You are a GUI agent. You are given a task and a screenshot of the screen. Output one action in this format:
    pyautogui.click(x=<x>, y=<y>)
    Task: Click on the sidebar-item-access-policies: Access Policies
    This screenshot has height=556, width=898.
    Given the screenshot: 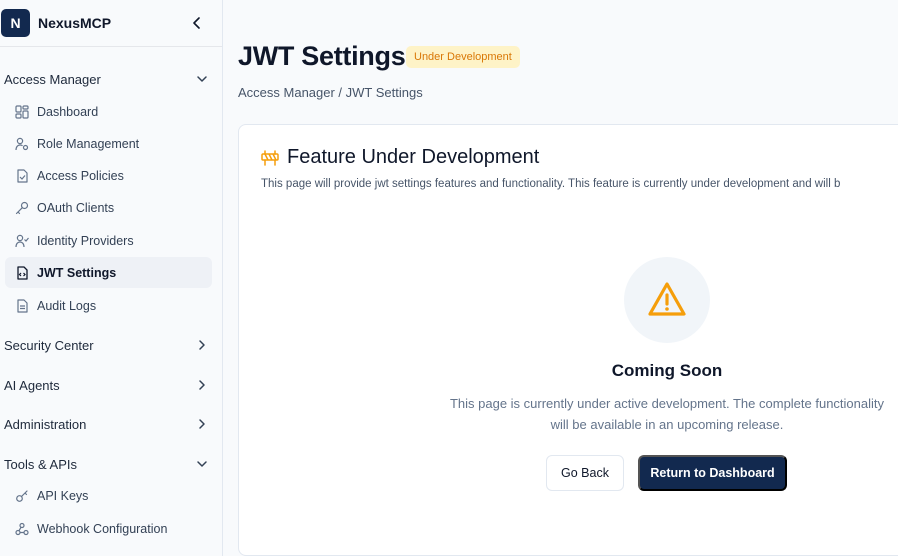 What is the action you would take?
    pyautogui.click(x=108, y=175)
    